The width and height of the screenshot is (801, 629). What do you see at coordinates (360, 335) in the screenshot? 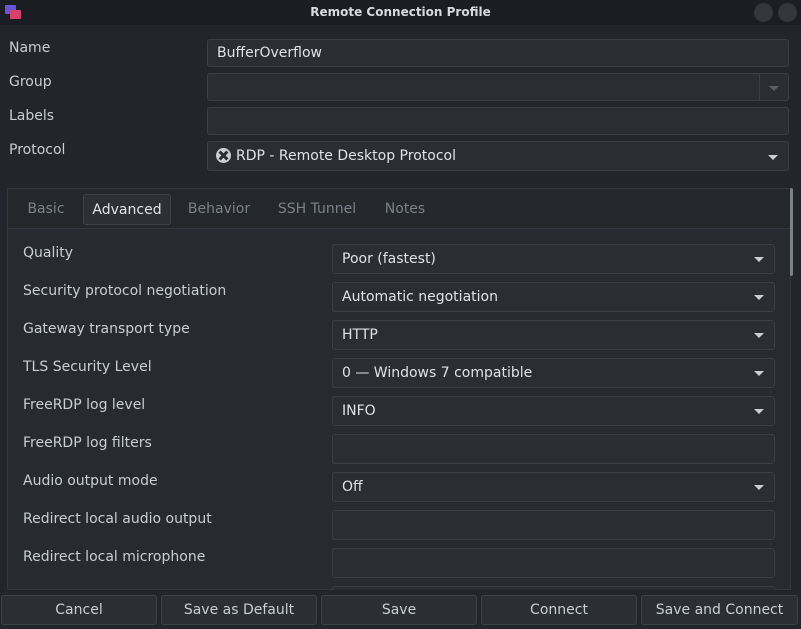
I see `gateway-value: HTTP` at bounding box center [360, 335].